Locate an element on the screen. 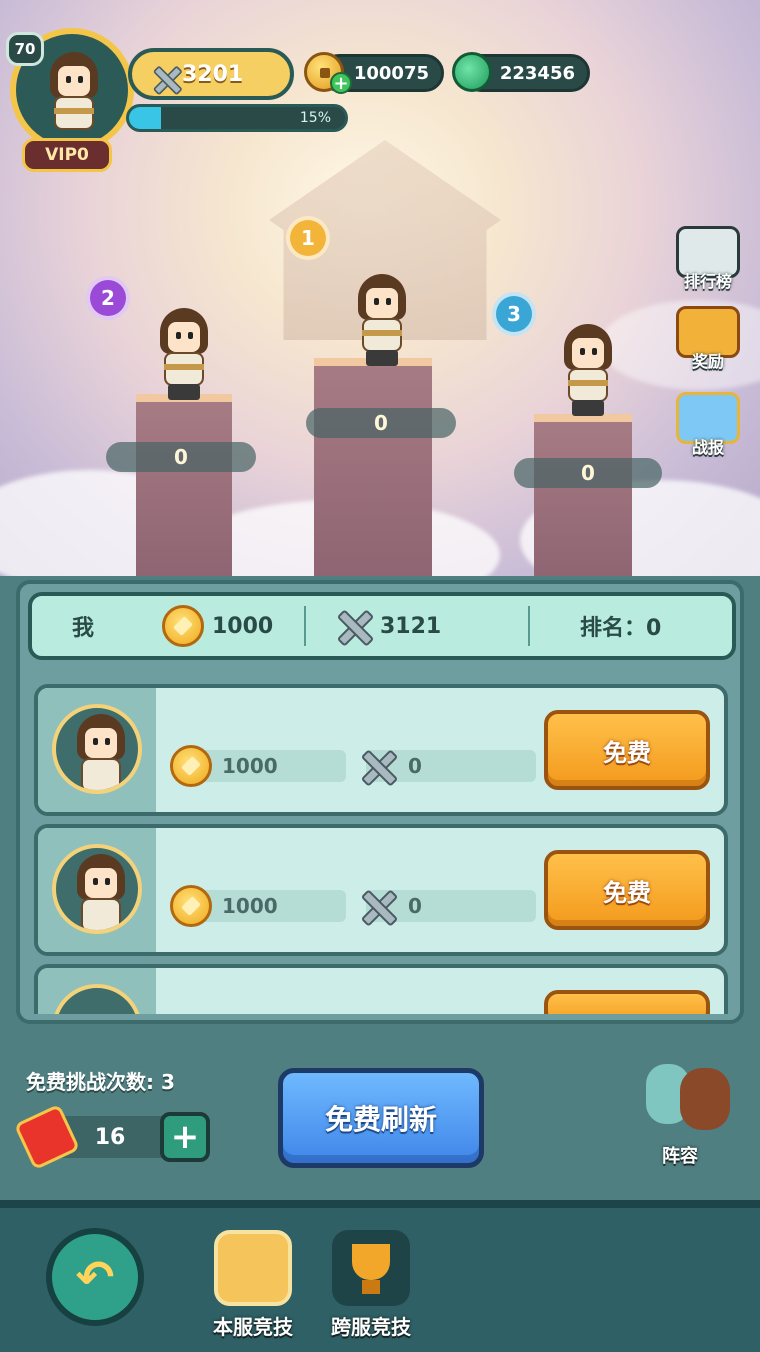  exp-fill is located at coordinates (145, 118).